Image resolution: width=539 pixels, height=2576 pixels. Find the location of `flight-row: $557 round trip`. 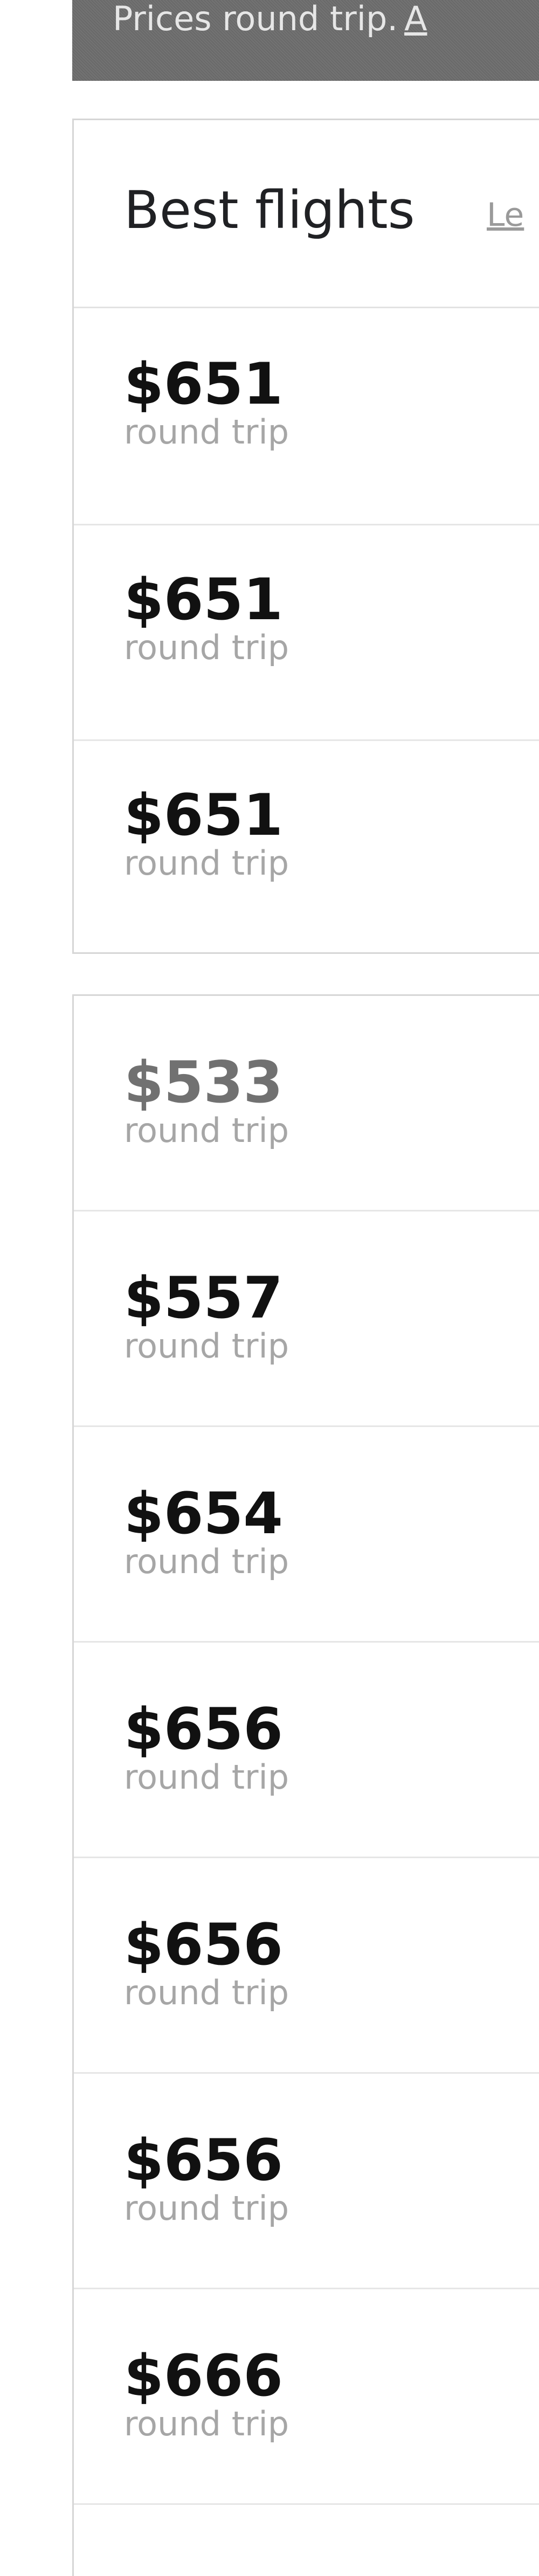

flight-row: $557 round trip is located at coordinates (306, 1319).